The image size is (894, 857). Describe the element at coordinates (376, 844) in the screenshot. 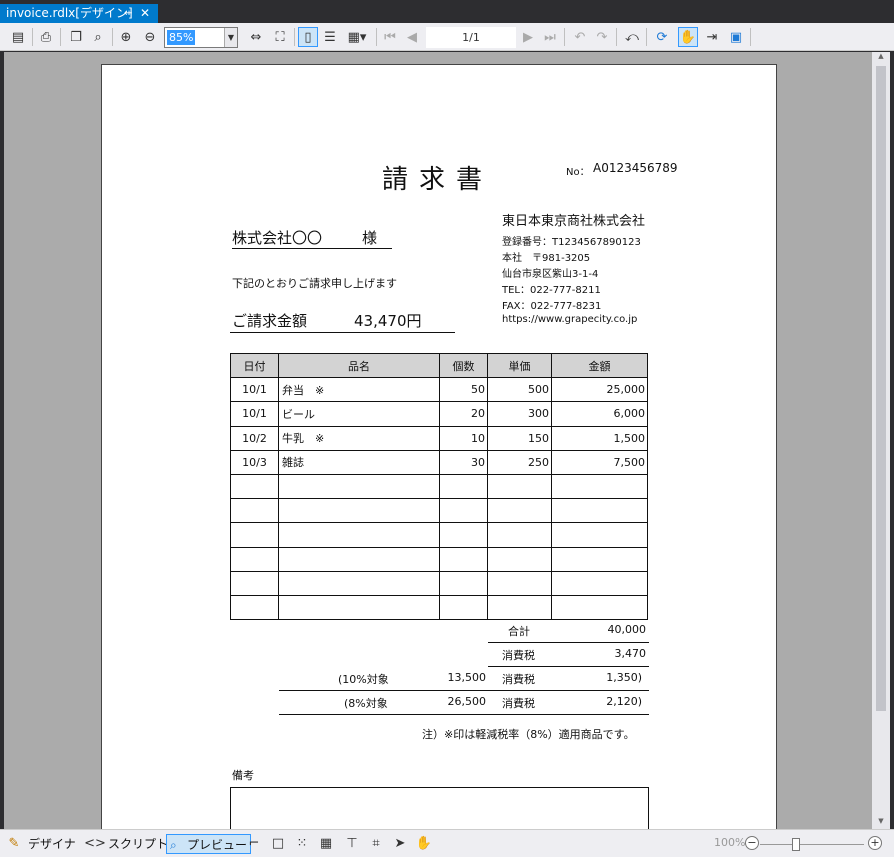

I see `crop-icon: ⌗` at that location.